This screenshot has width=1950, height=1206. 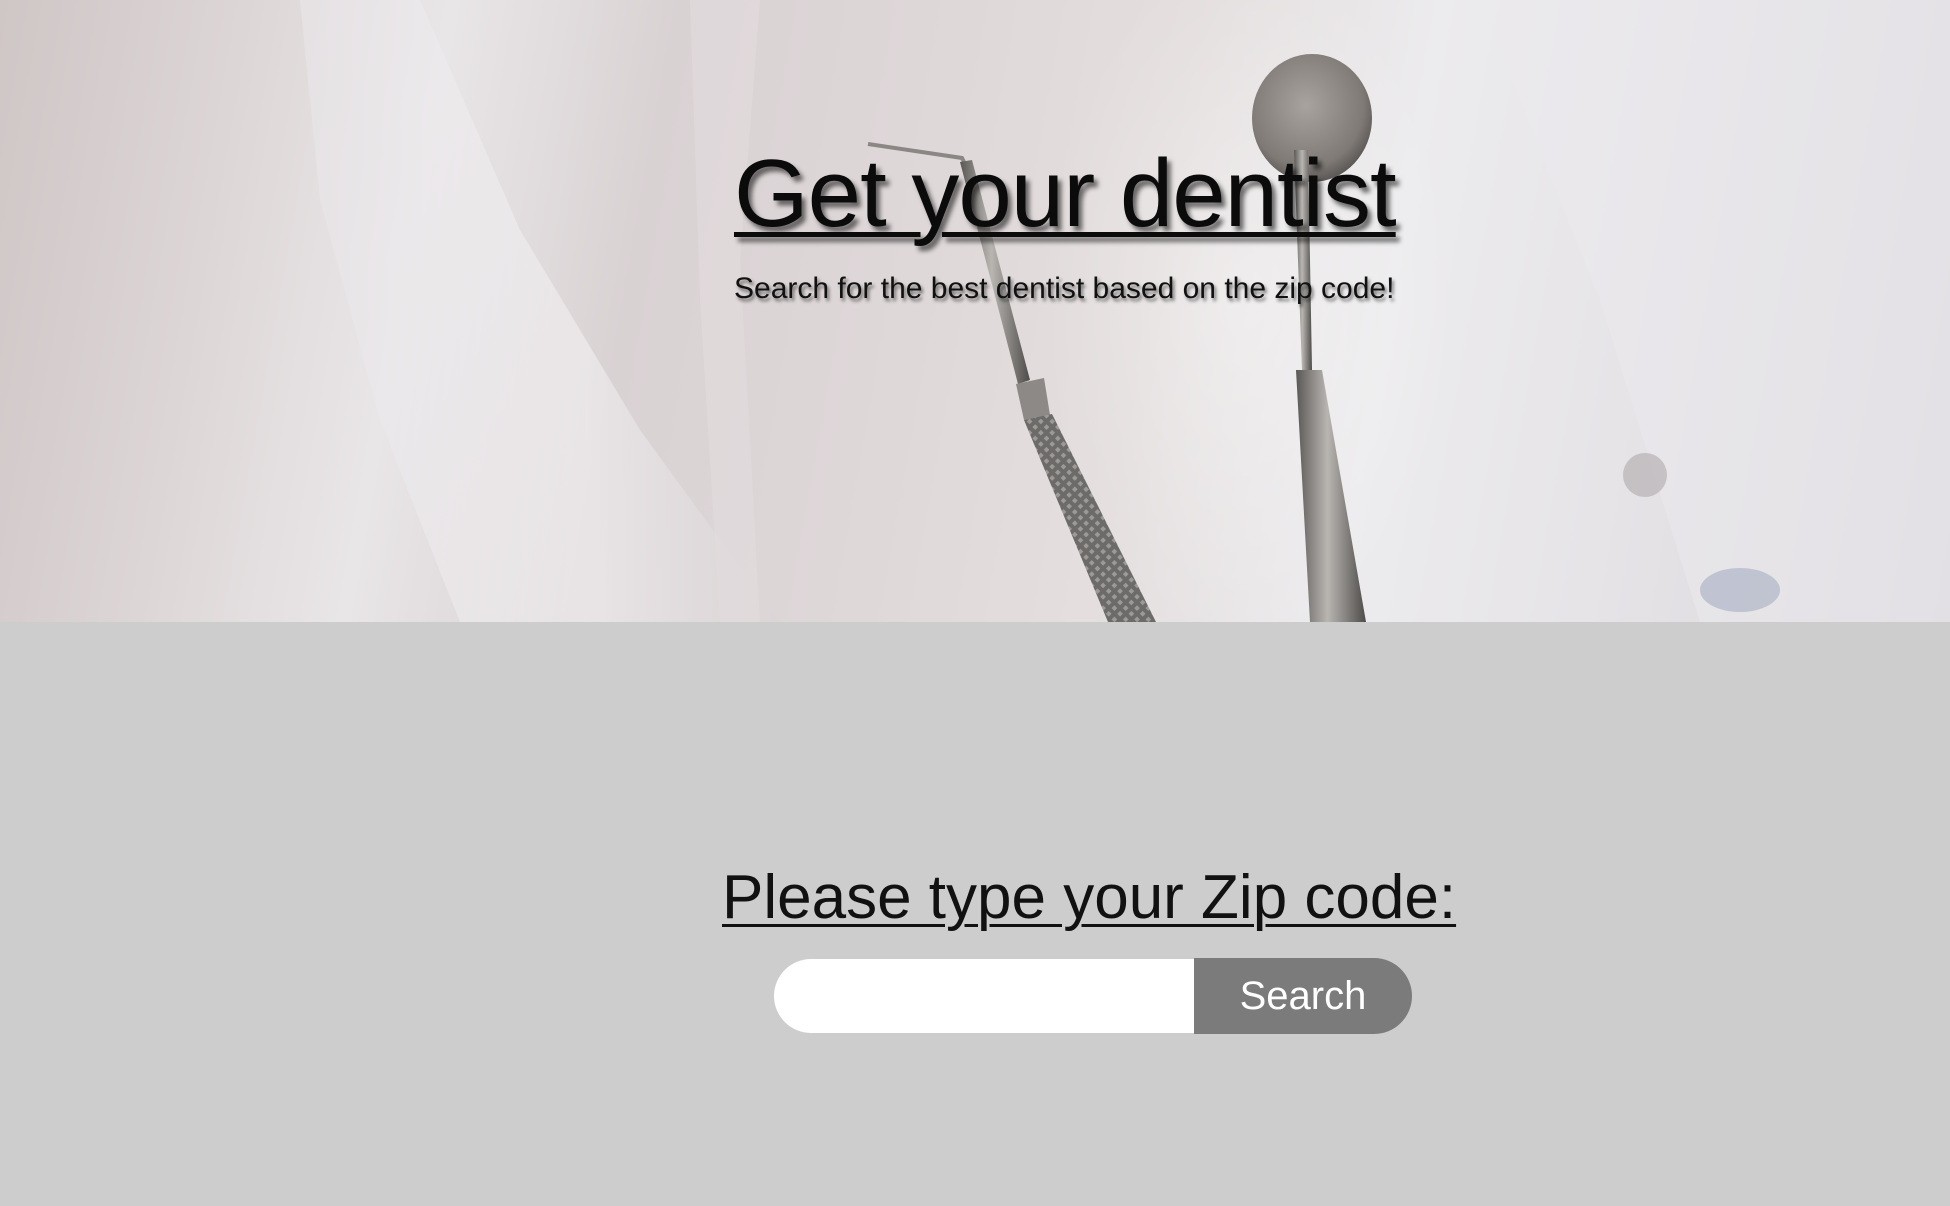 I want to click on page-title: Get your dentist, so click(x=1065, y=193).